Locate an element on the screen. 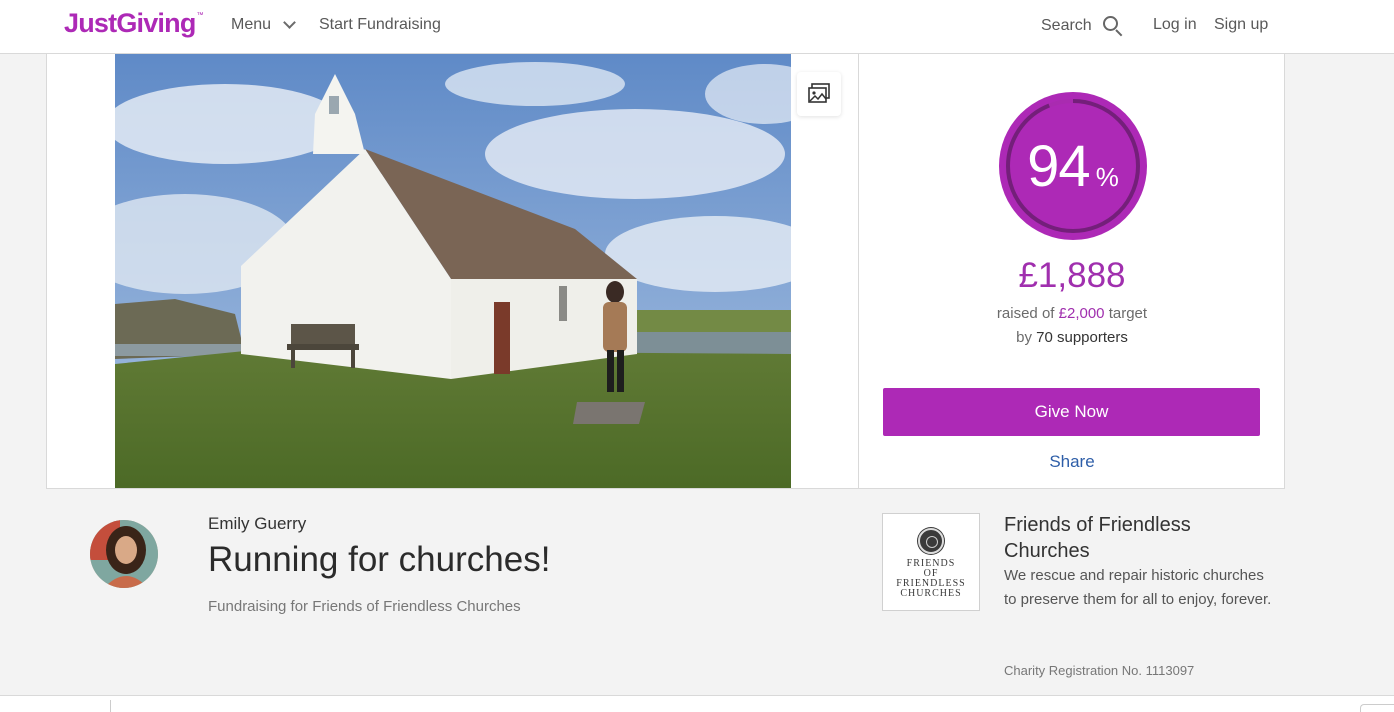 Image resolution: width=1394 pixels, height=712 pixels. supporters-line: by 70 supporters is located at coordinates (1072, 337).